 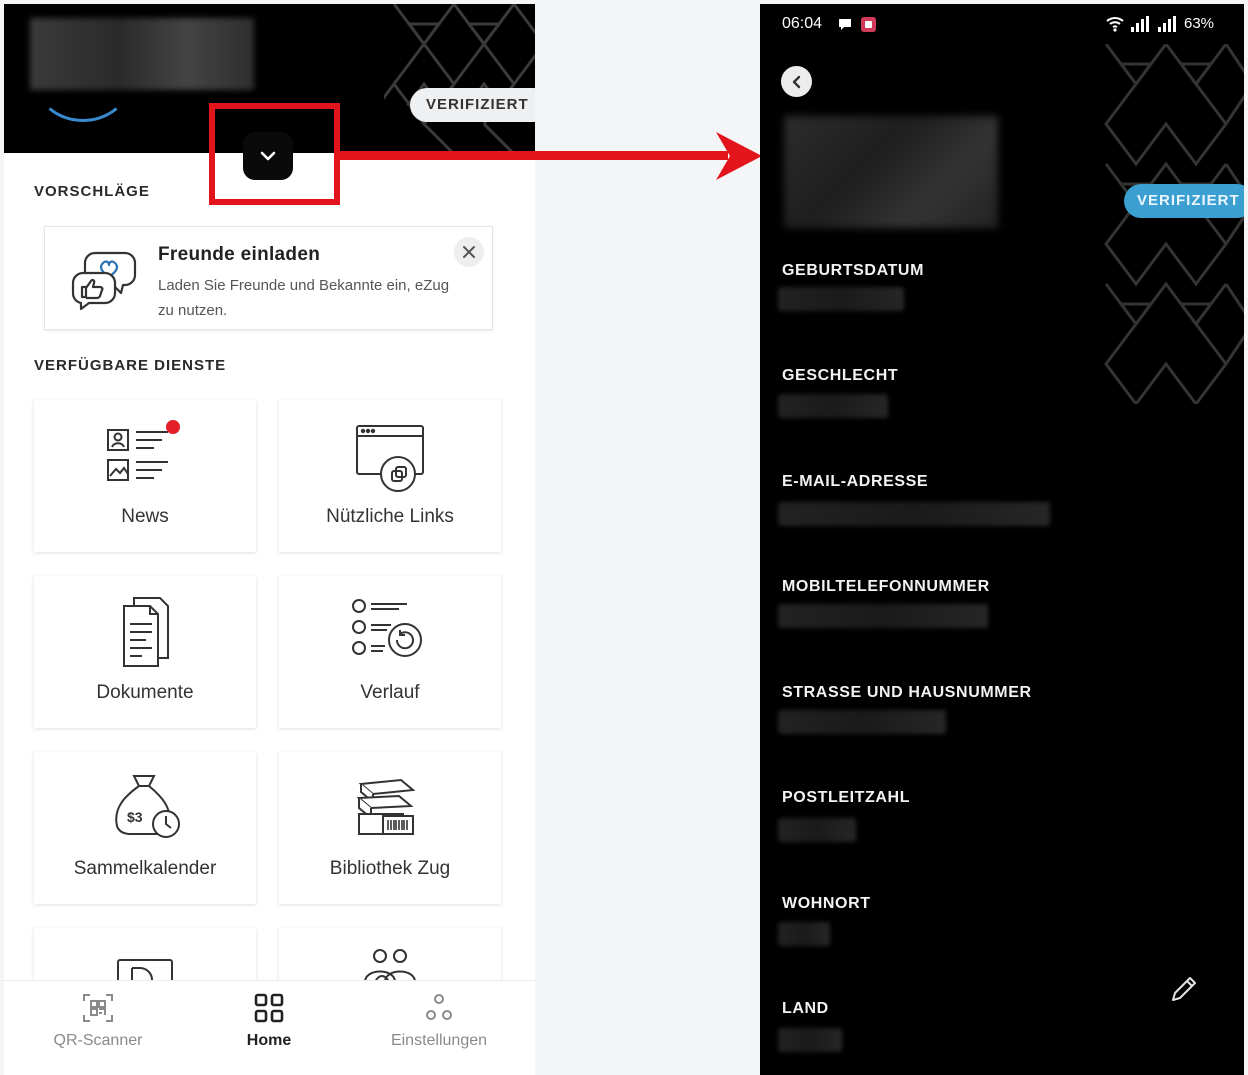 What do you see at coordinates (239, 254) in the screenshot?
I see `suggestion-title: Freunde einladen` at bounding box center [239, 254].